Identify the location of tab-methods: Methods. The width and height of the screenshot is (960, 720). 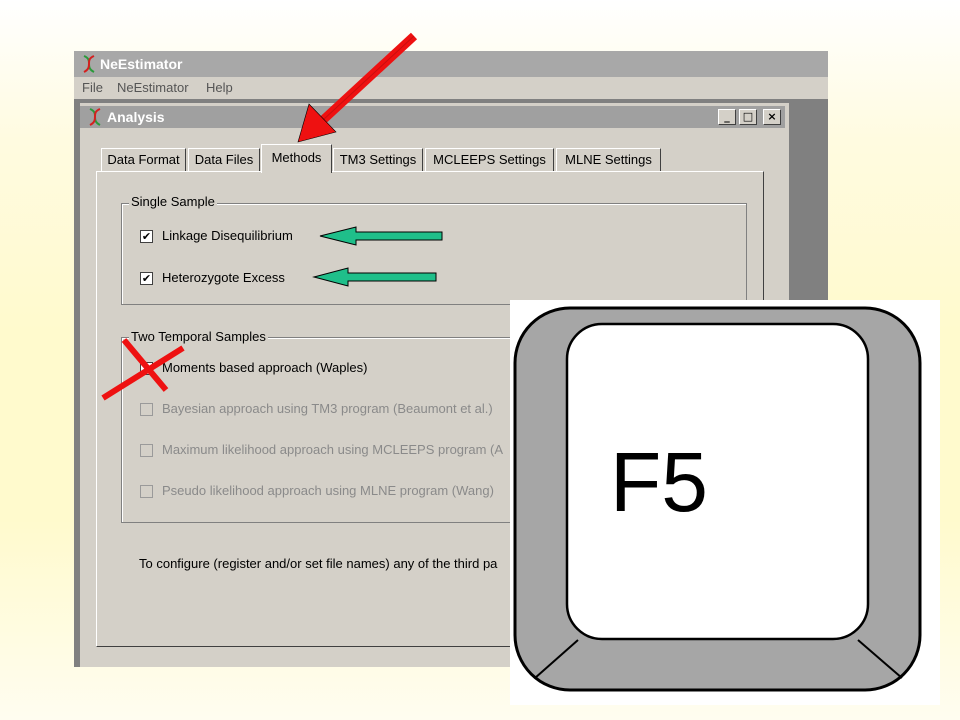
(296, 158).